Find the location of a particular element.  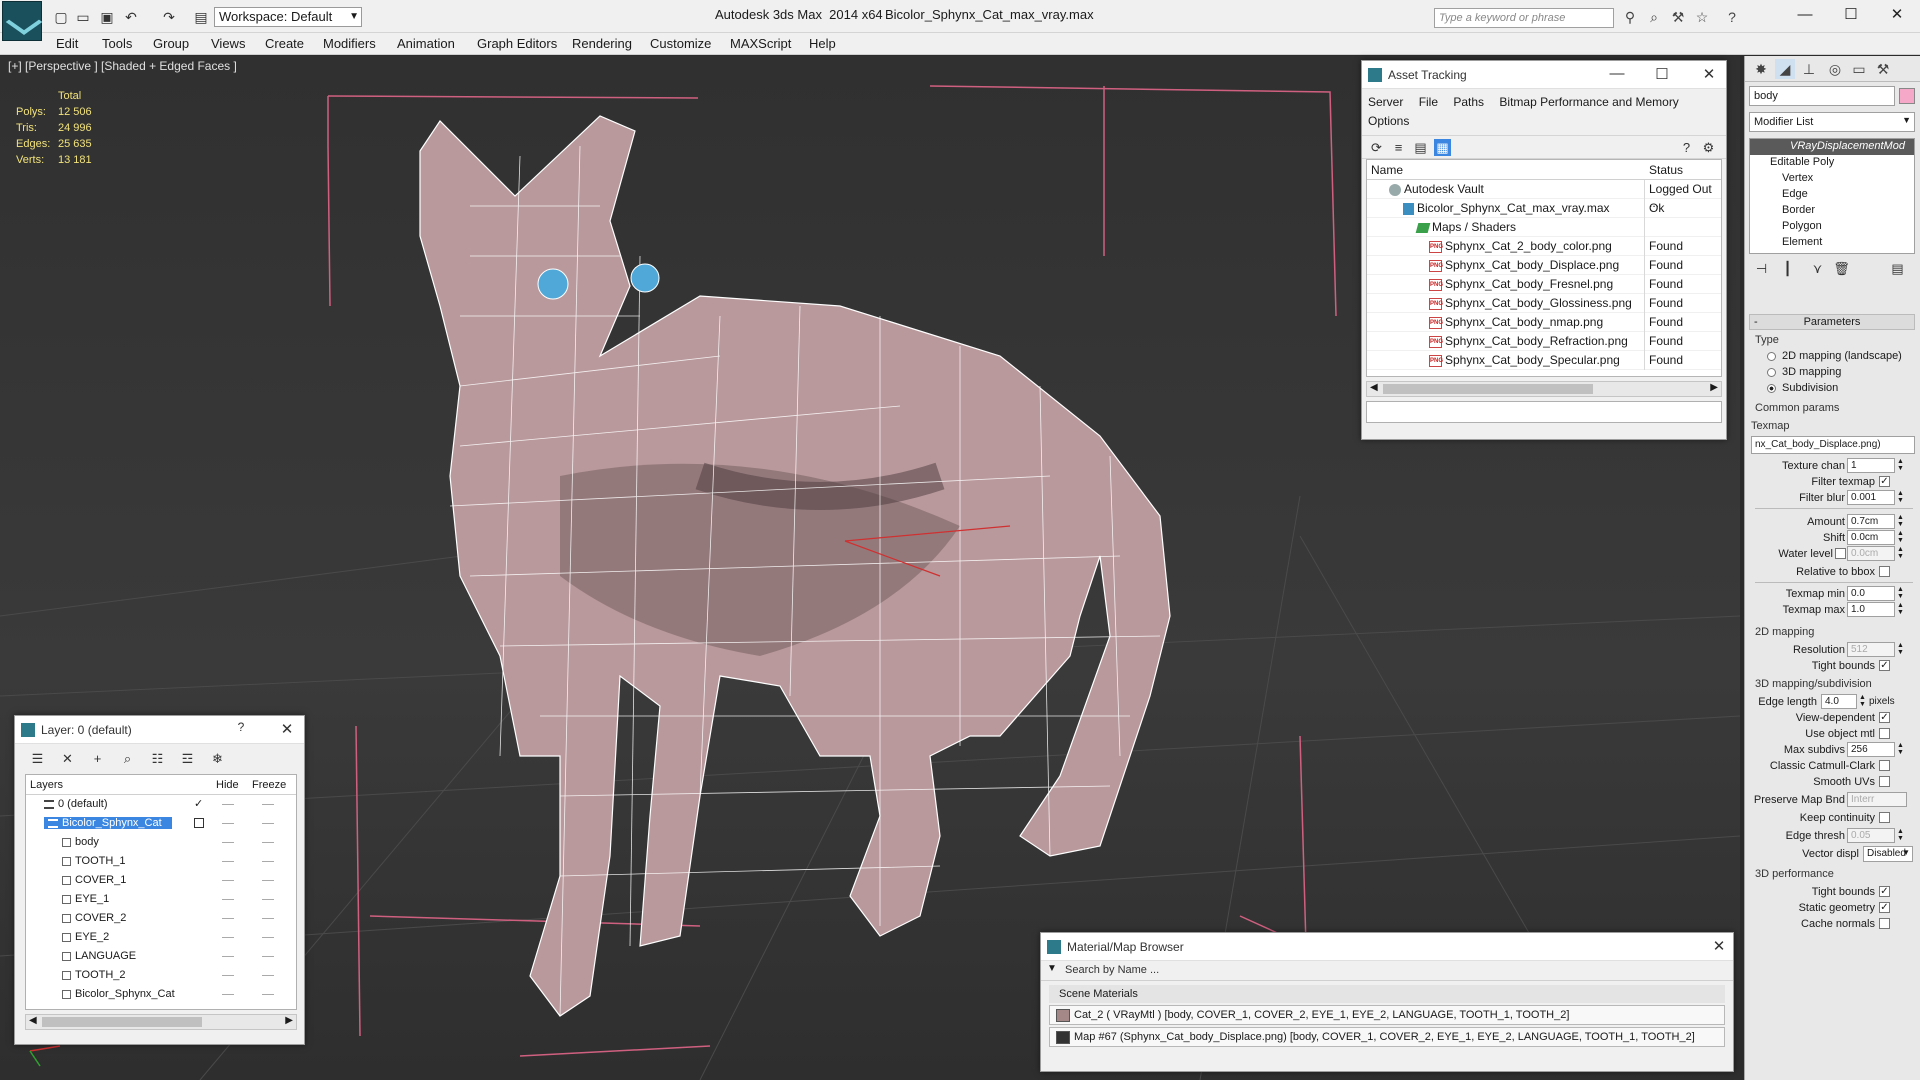

material-browser-titlebar: Material/Map Browser ✕ is located at coordinates (1387, 947).